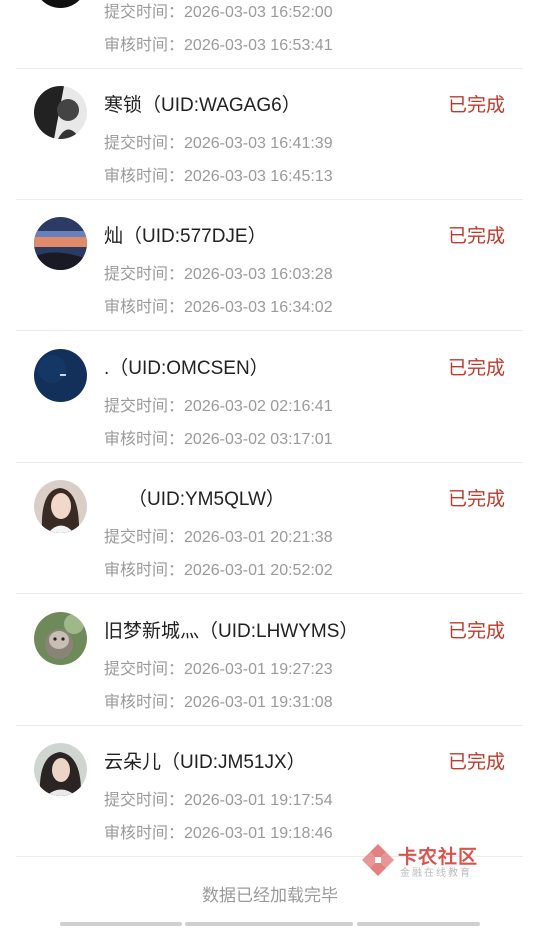  What do you see at coordinates (258, 439) in the screenshot?
I see `review-time-value: 2026-03-02 03:17:01` at bounding box center [258, 439].